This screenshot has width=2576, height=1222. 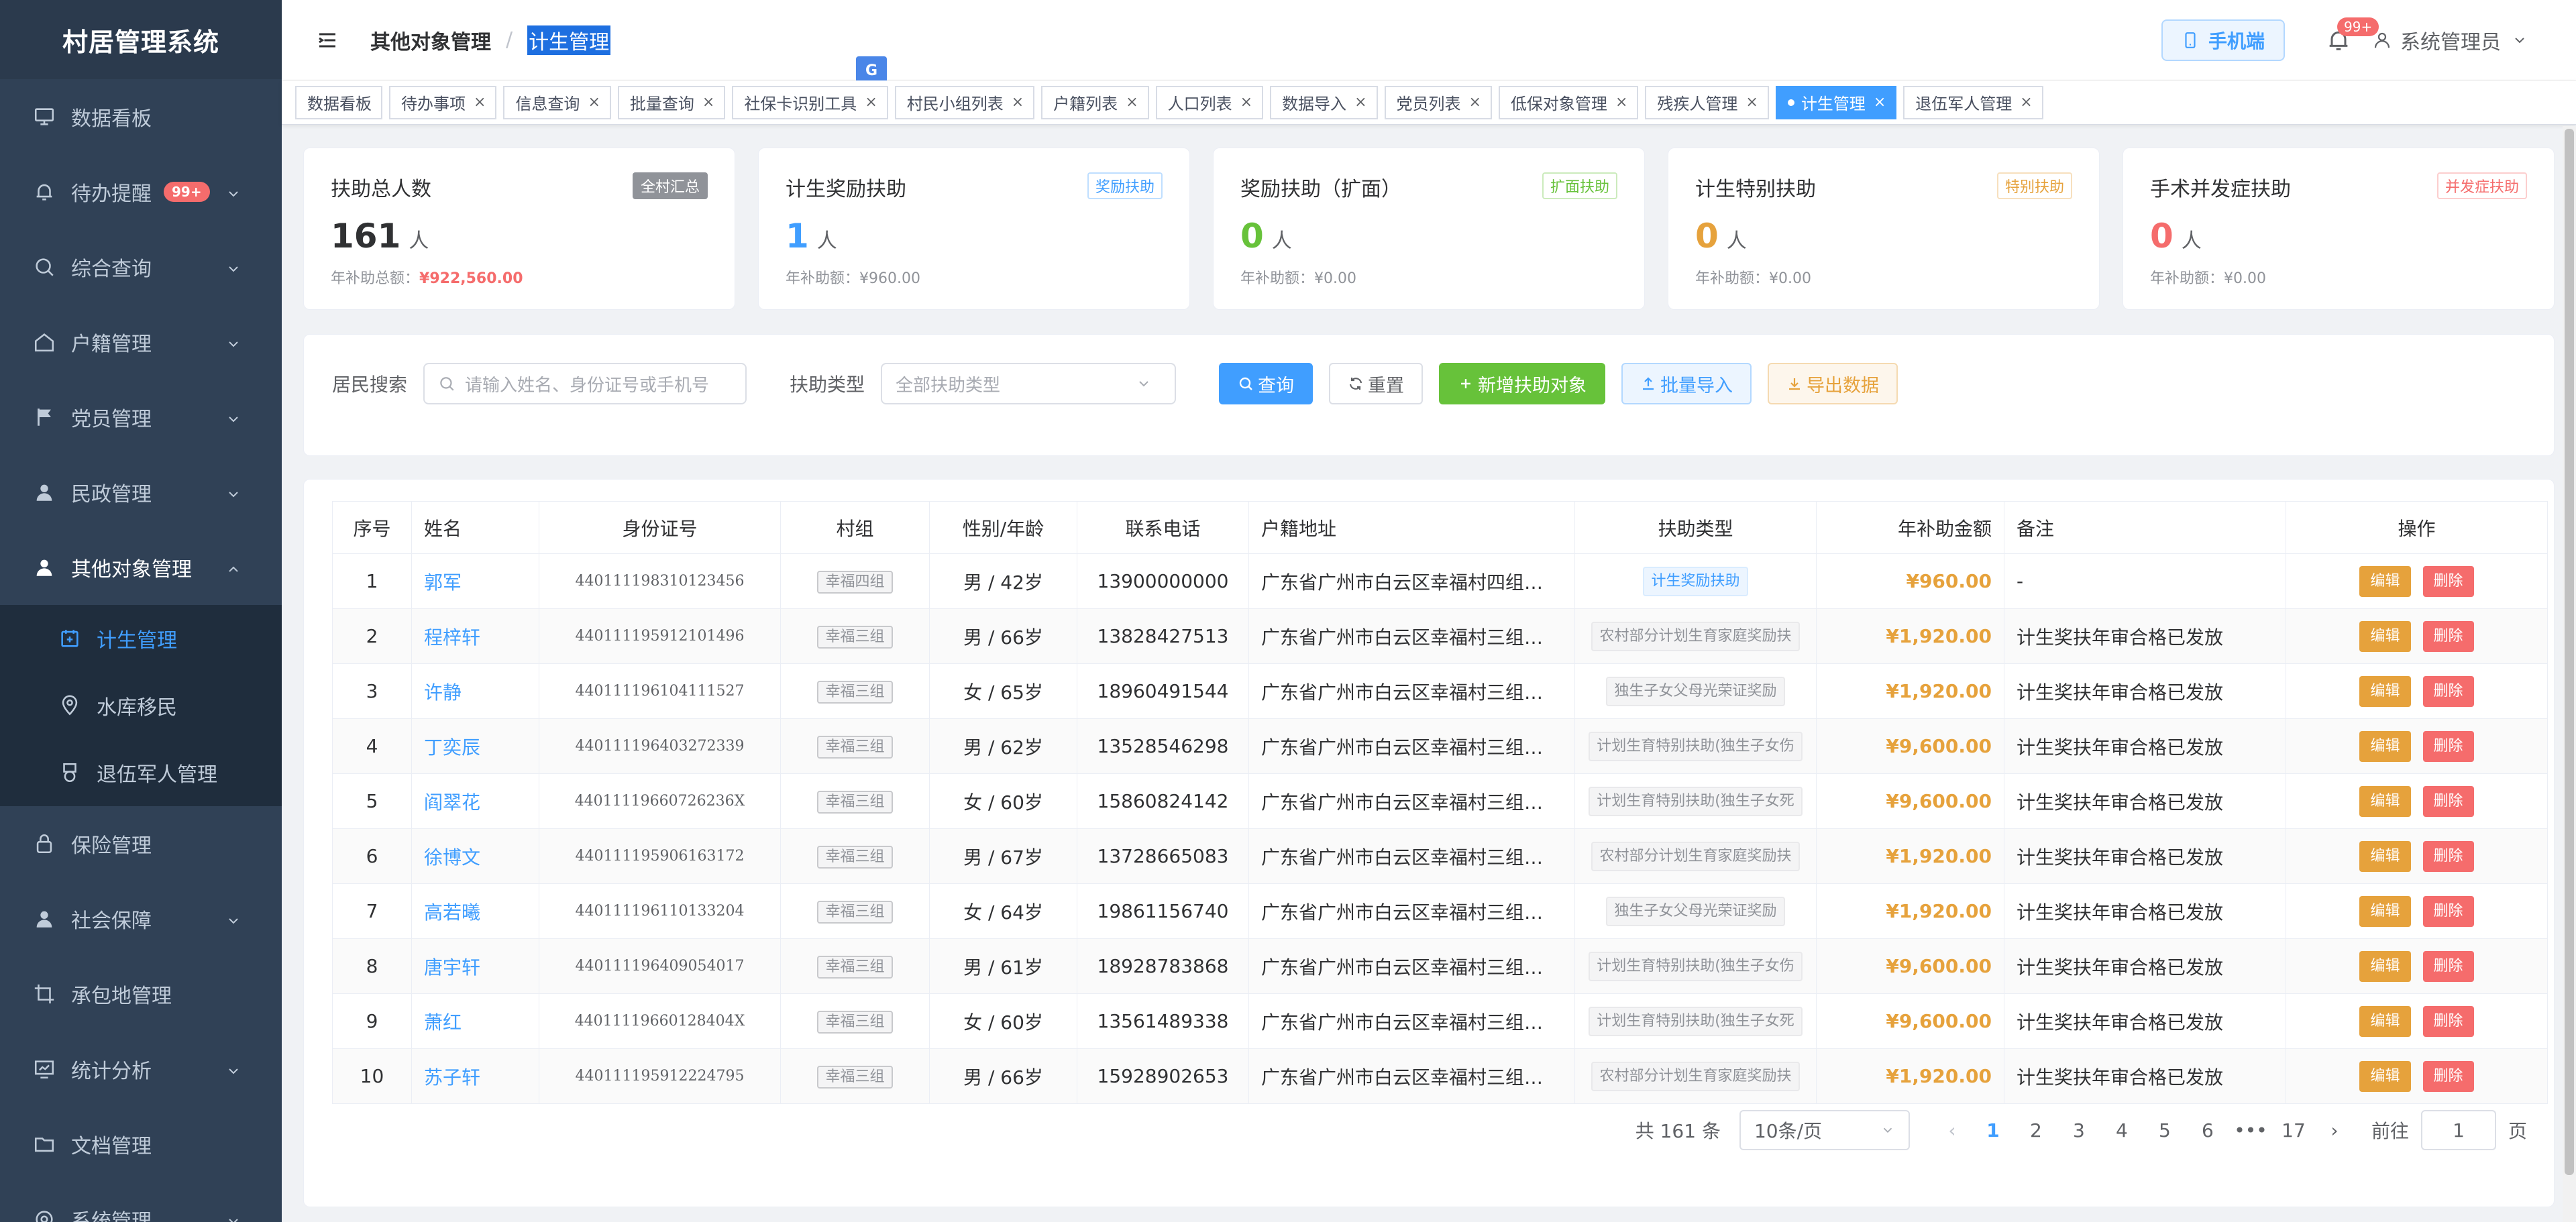 I want to click on resident-search-input: 请输入姓名、身份证号或手机号, so click(x=585, y=384).